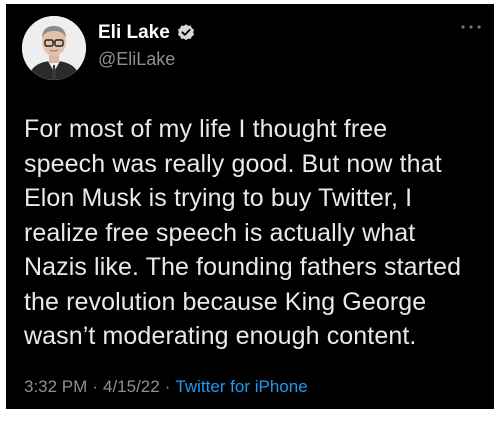 Image resolution: width=500 pixels, height=423 pixels. What do you see at coordinates (134, 33) in the screenshot?
I see `display-name: Eli Lake` at bounding box center [134, 33].